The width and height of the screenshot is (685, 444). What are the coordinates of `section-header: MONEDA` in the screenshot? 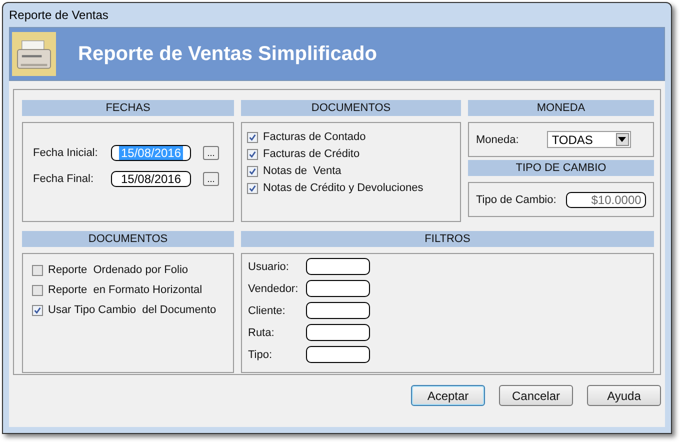 It's located at (561, 108).